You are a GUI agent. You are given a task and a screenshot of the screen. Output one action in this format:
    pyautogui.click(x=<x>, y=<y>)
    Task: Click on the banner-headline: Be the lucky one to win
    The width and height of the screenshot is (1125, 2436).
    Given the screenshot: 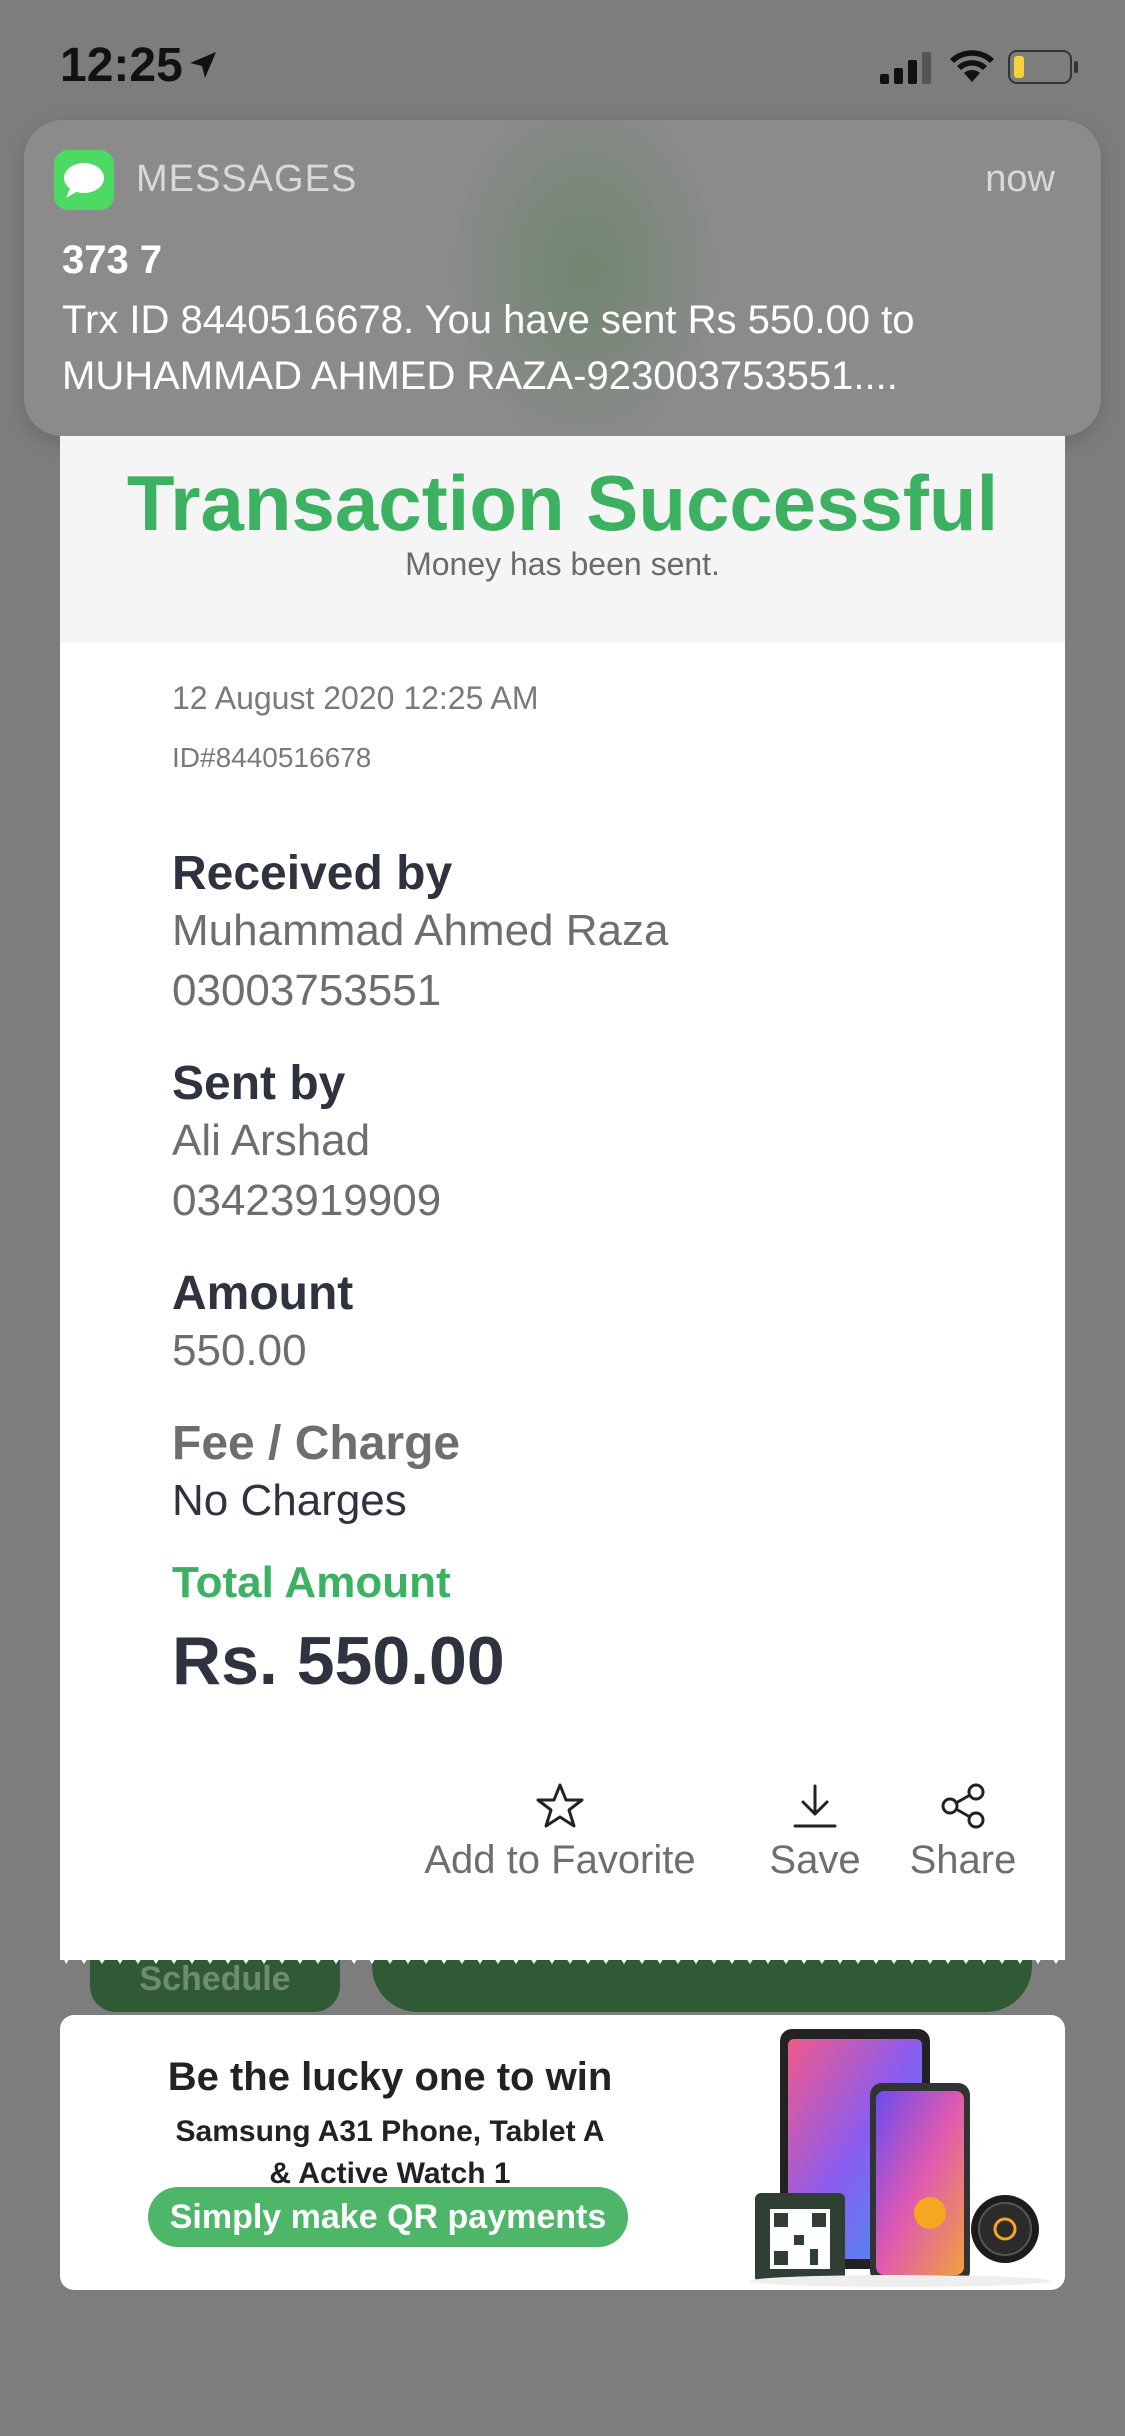 What is the action you would take?
    pyautogui.click(x=390, y=2077)
    